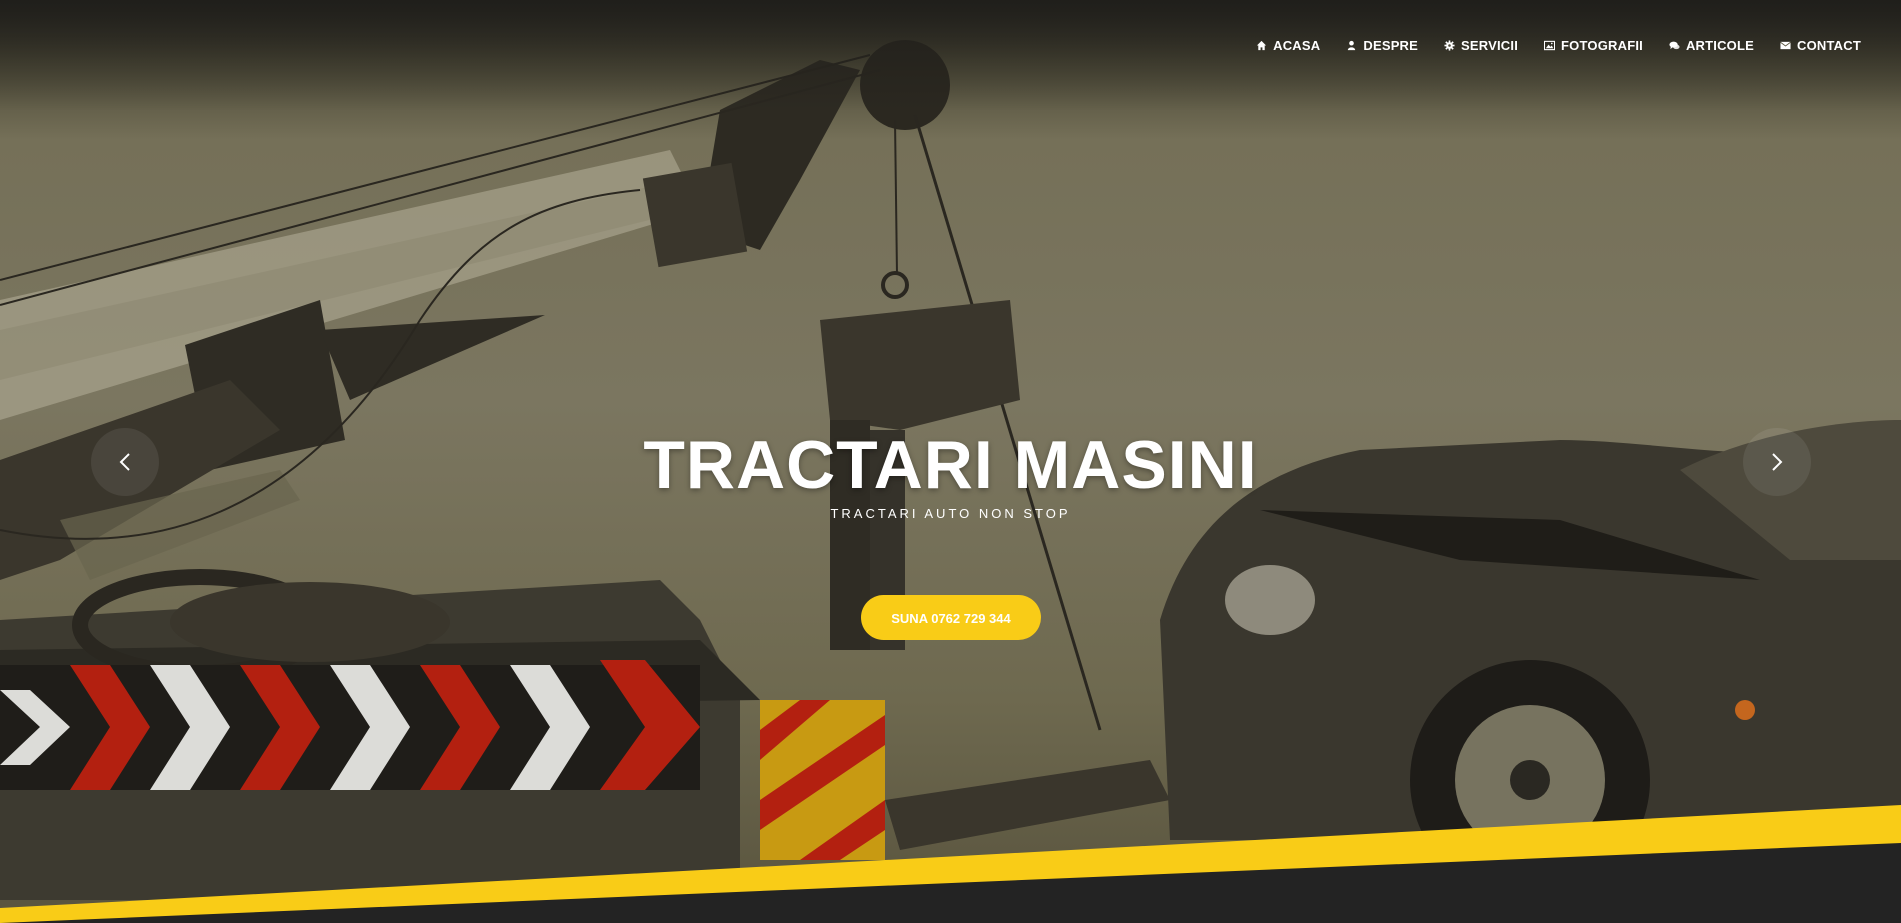  Describe the element at coordinates (1720, 45) in the screenshot. I see `nav-item-label: ARTICOLE` at that location.